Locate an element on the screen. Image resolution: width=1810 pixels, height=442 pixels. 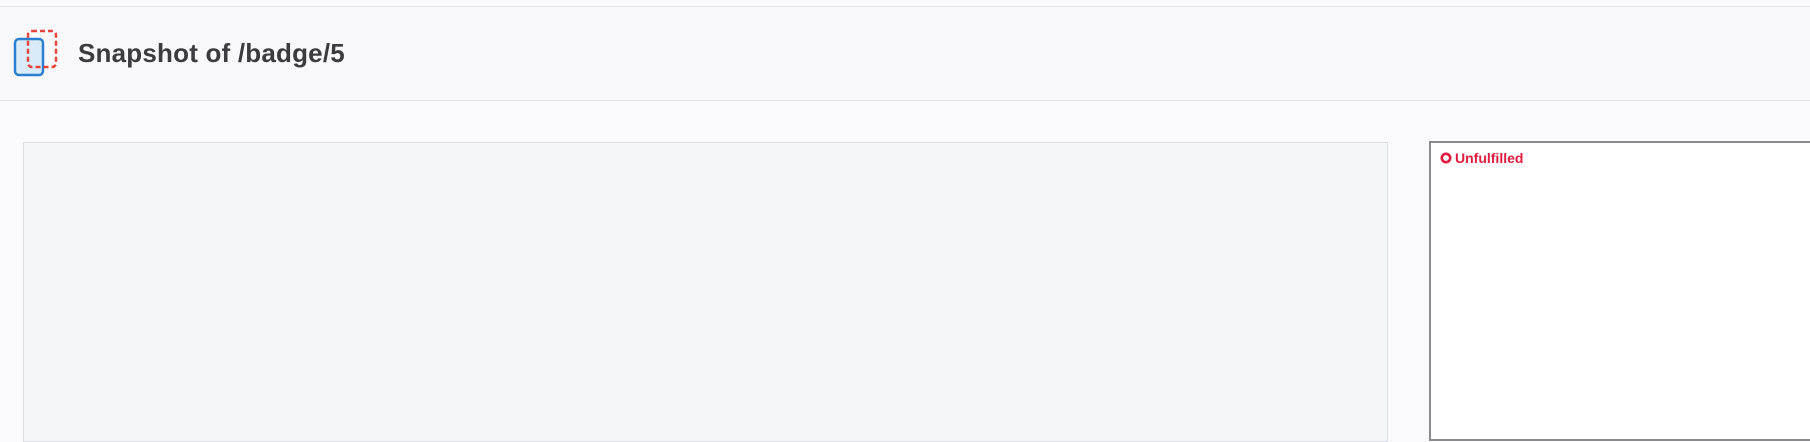
status-badge: Unfulfilled is located at coordinates (1481, 158).